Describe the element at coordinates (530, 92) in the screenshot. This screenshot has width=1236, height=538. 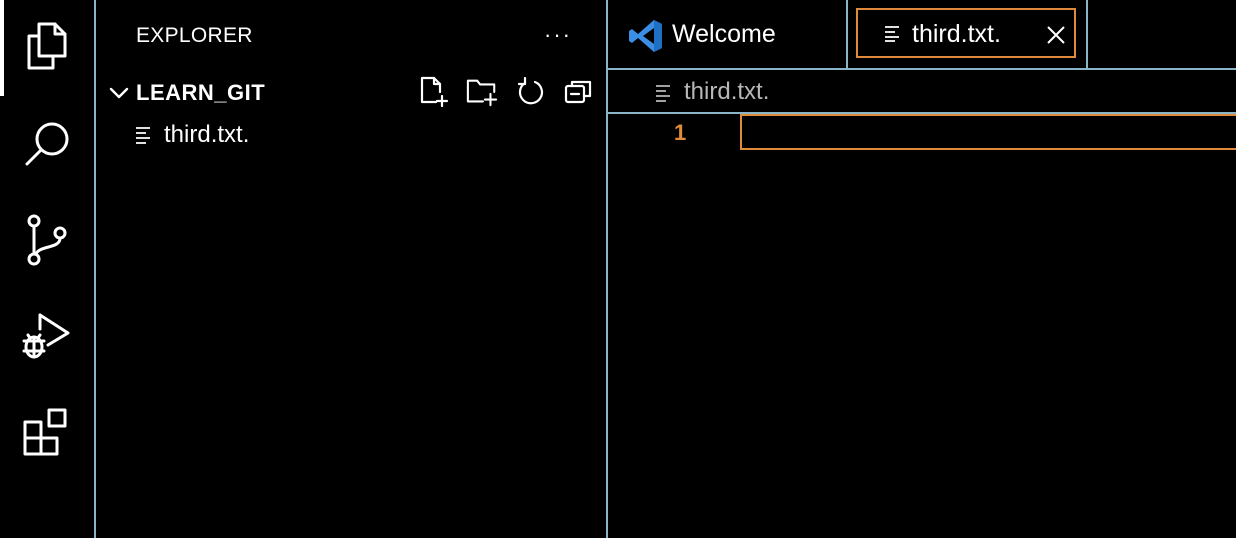
I see `refresh-icon` at that location.